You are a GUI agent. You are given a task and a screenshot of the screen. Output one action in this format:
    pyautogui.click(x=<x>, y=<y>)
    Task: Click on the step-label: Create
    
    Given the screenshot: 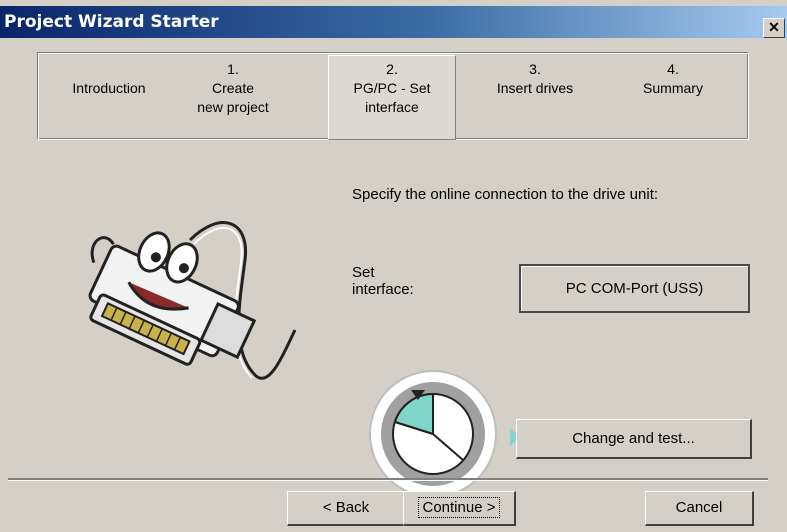 What is the action you would take?
    pyautogui.click(x=233, y=88)
    